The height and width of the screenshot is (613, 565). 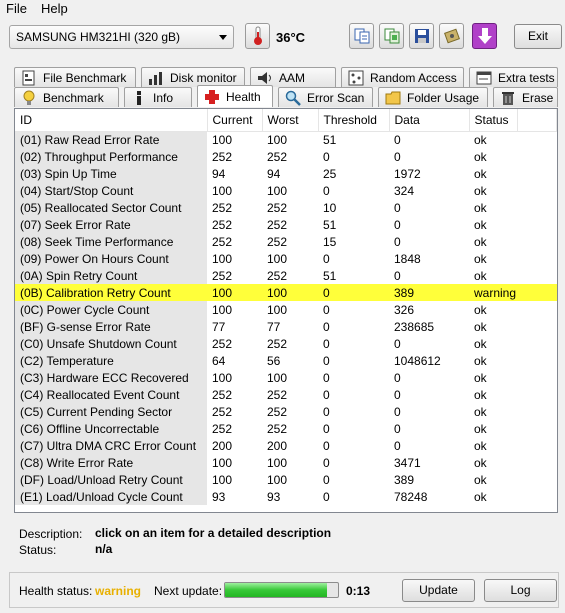 I want to click on cell-id: (C2) Temperature, so click(x=111, y=360).